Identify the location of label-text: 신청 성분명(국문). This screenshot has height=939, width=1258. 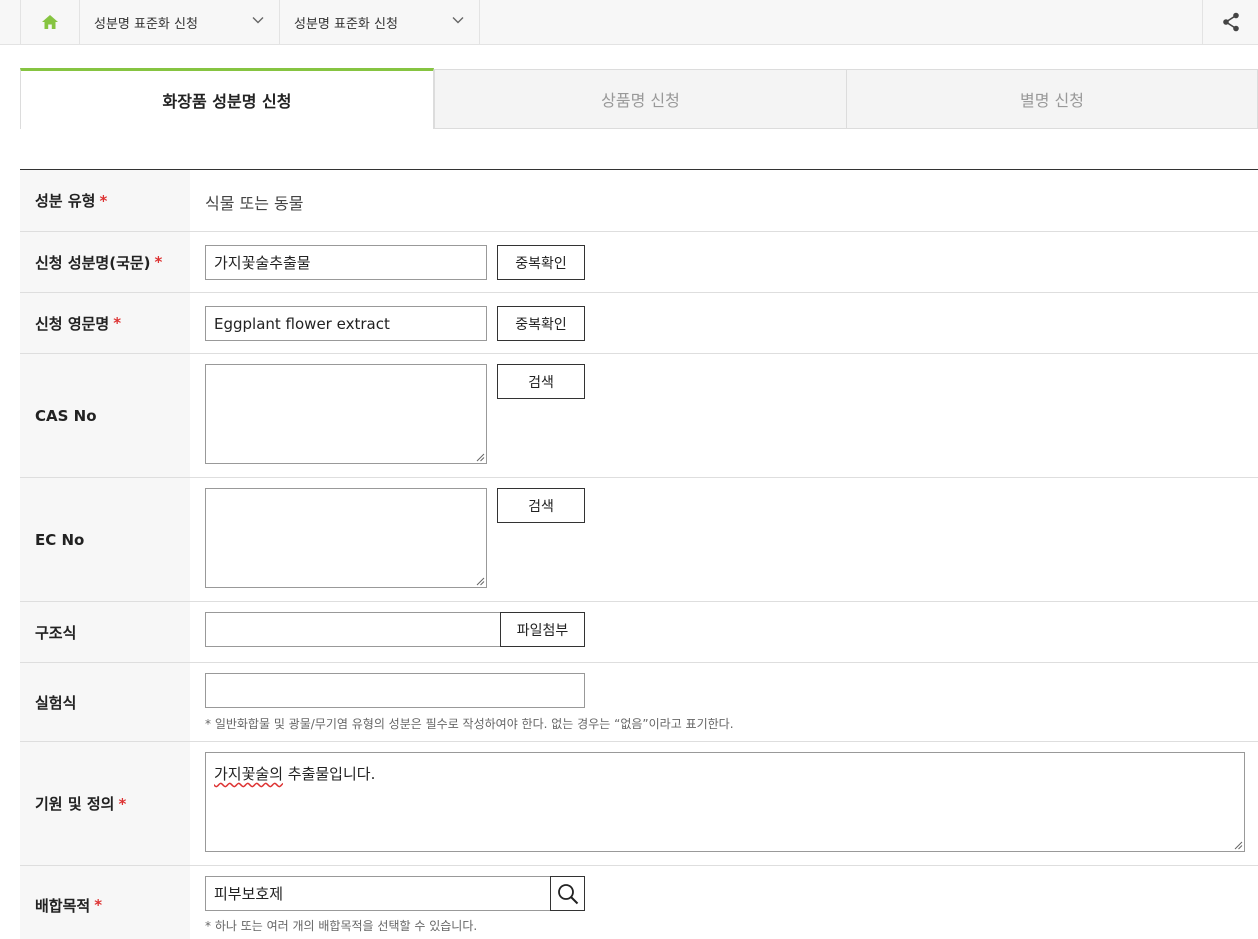
(93, 262).